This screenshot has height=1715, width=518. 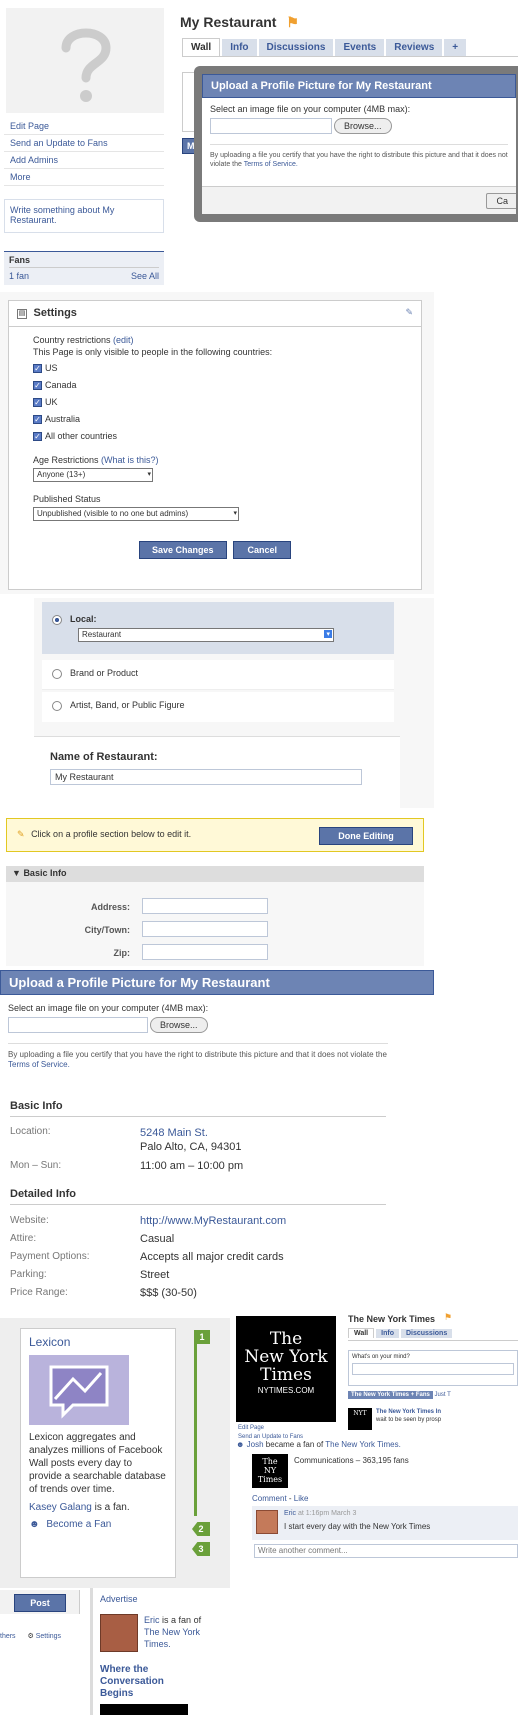 I want to click on side-link-more: More, so click(x=84, y=177).